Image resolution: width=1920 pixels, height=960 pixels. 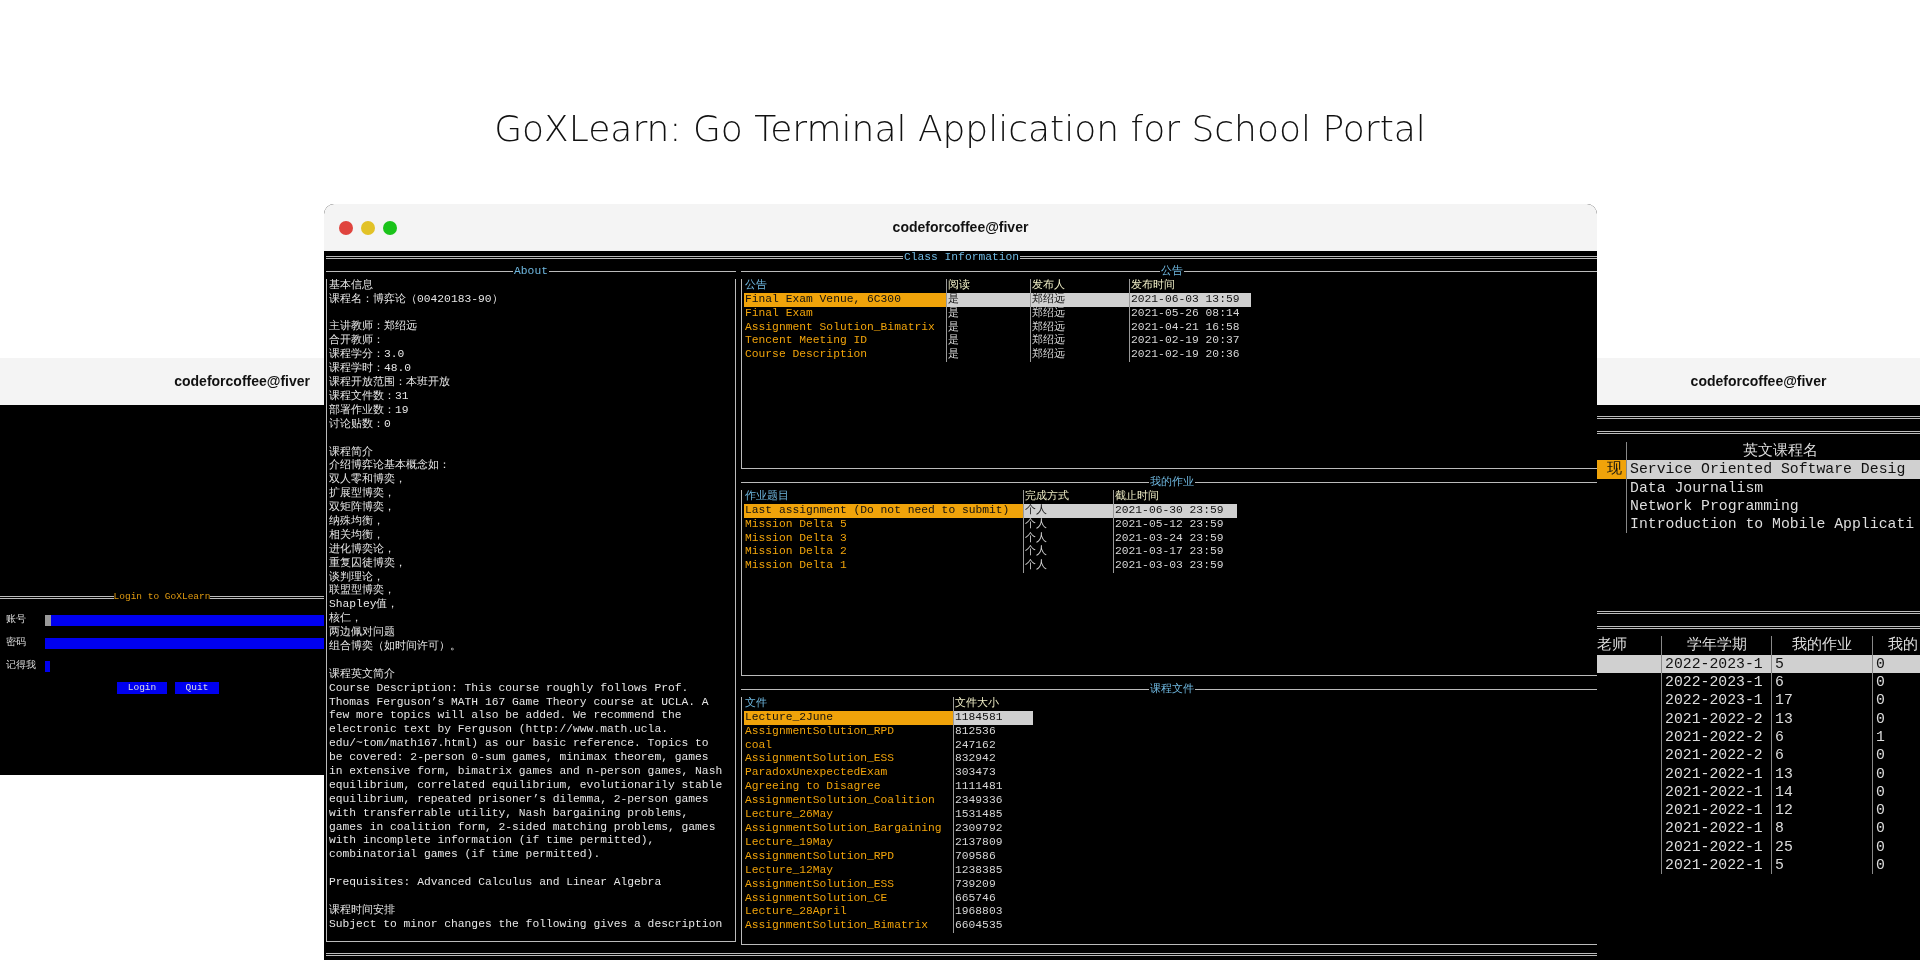 I want to click on table-cell: Mission Delta 1, so click(x=883, y=566).